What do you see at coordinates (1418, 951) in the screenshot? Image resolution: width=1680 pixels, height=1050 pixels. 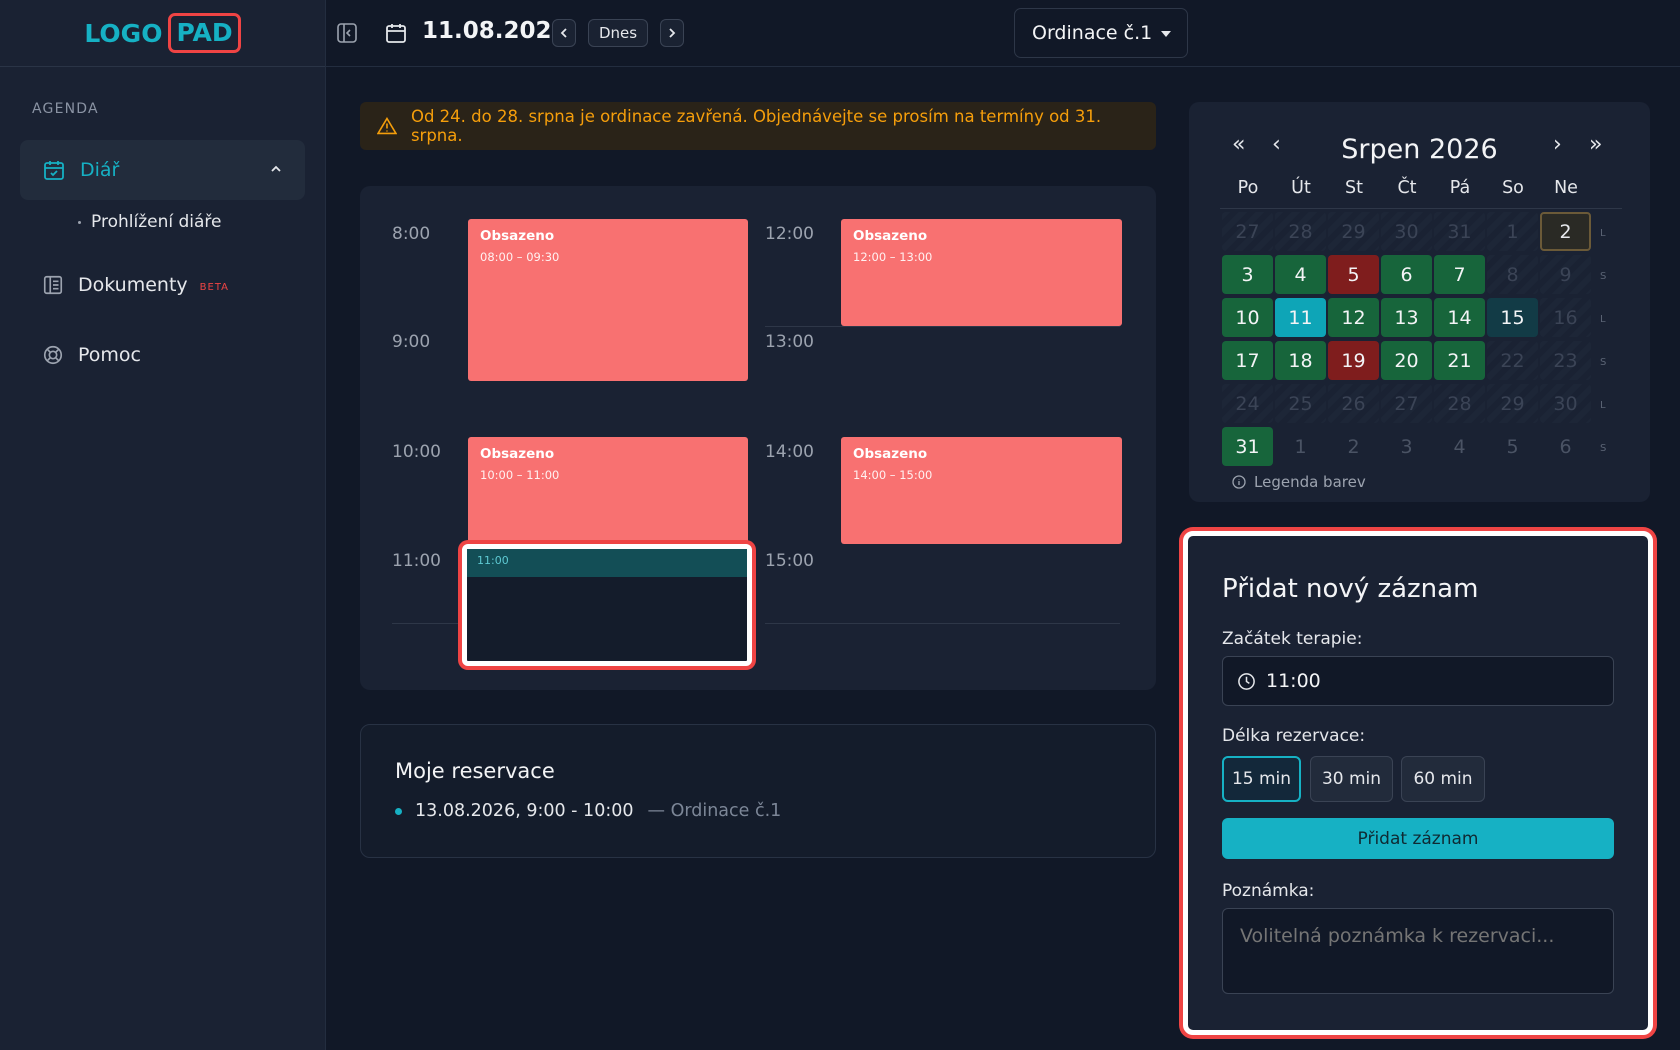 I see `note-textarea` at bounding box center [1418, 951].